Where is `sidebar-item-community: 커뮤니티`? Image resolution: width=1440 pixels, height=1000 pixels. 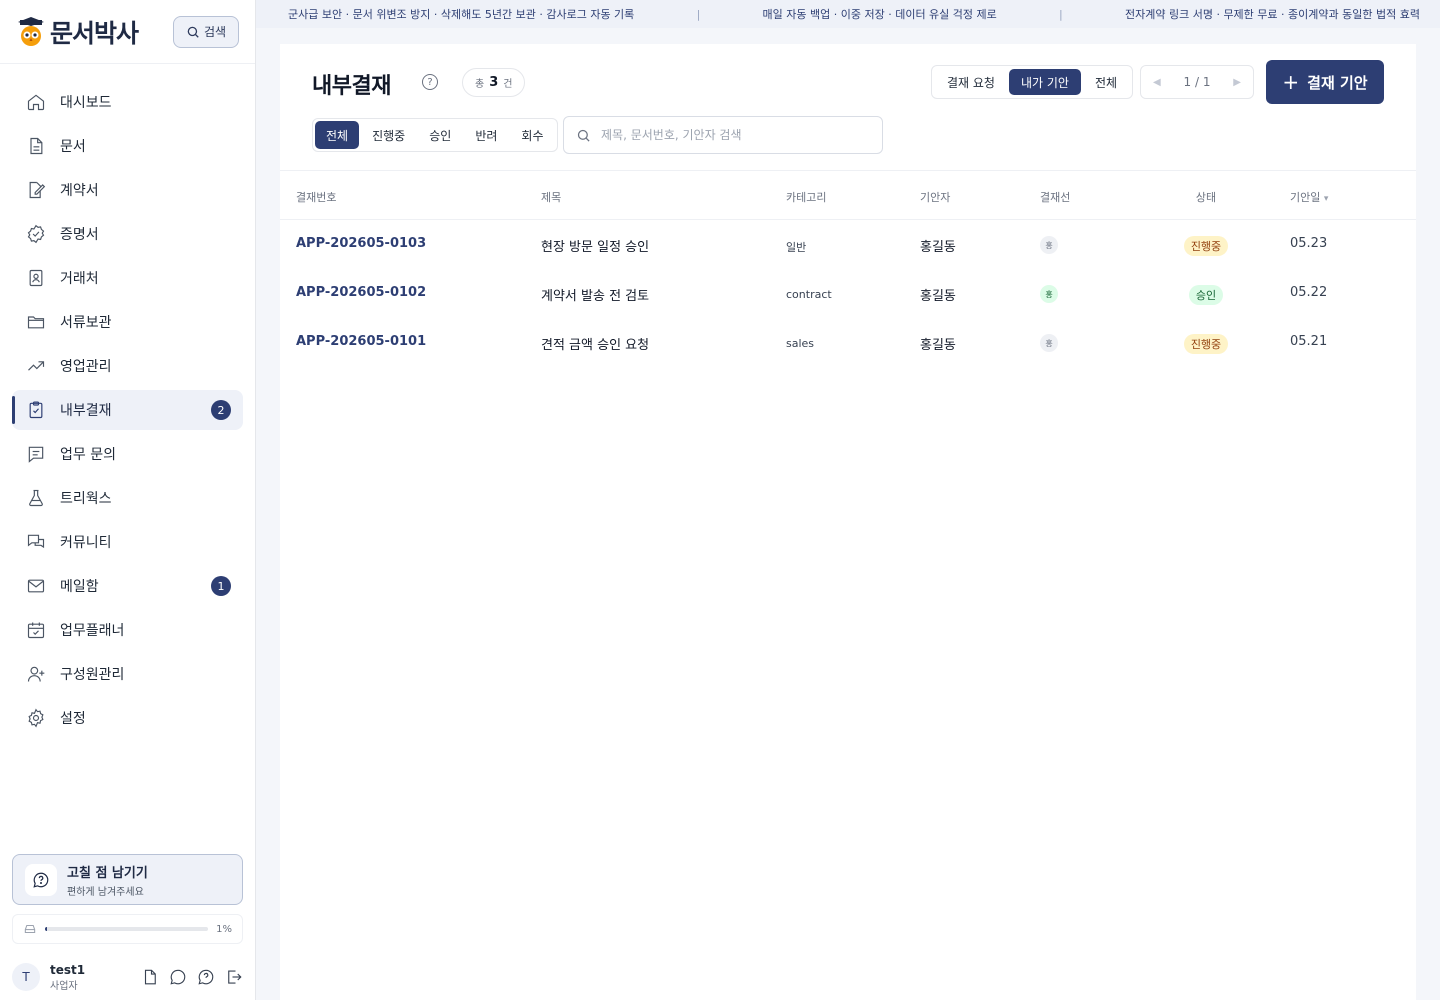 sidebar-item-community: 커뮤니티 is located at coordinates (127, 542).